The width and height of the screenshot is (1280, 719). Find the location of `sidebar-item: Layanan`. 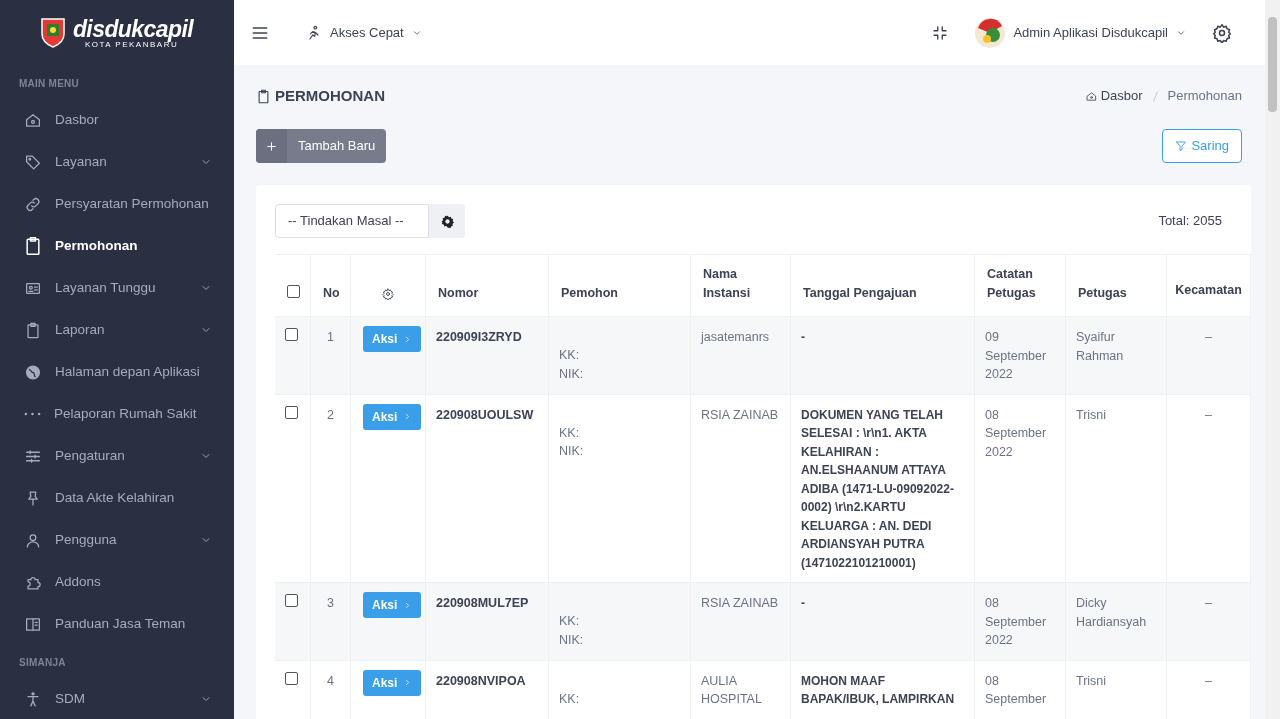

sidebar-item: Layanan is located at coordinates (117, 162).